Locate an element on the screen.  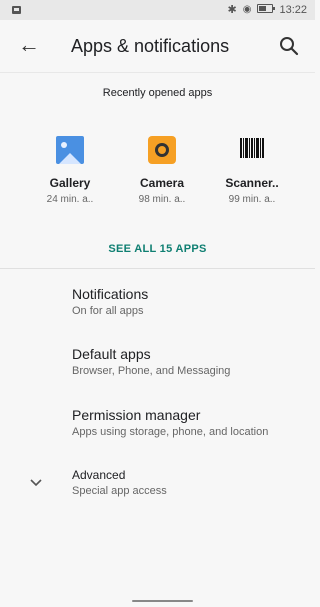
menu-item-subtitle: On for all apps is located at coordinates (108, 311).